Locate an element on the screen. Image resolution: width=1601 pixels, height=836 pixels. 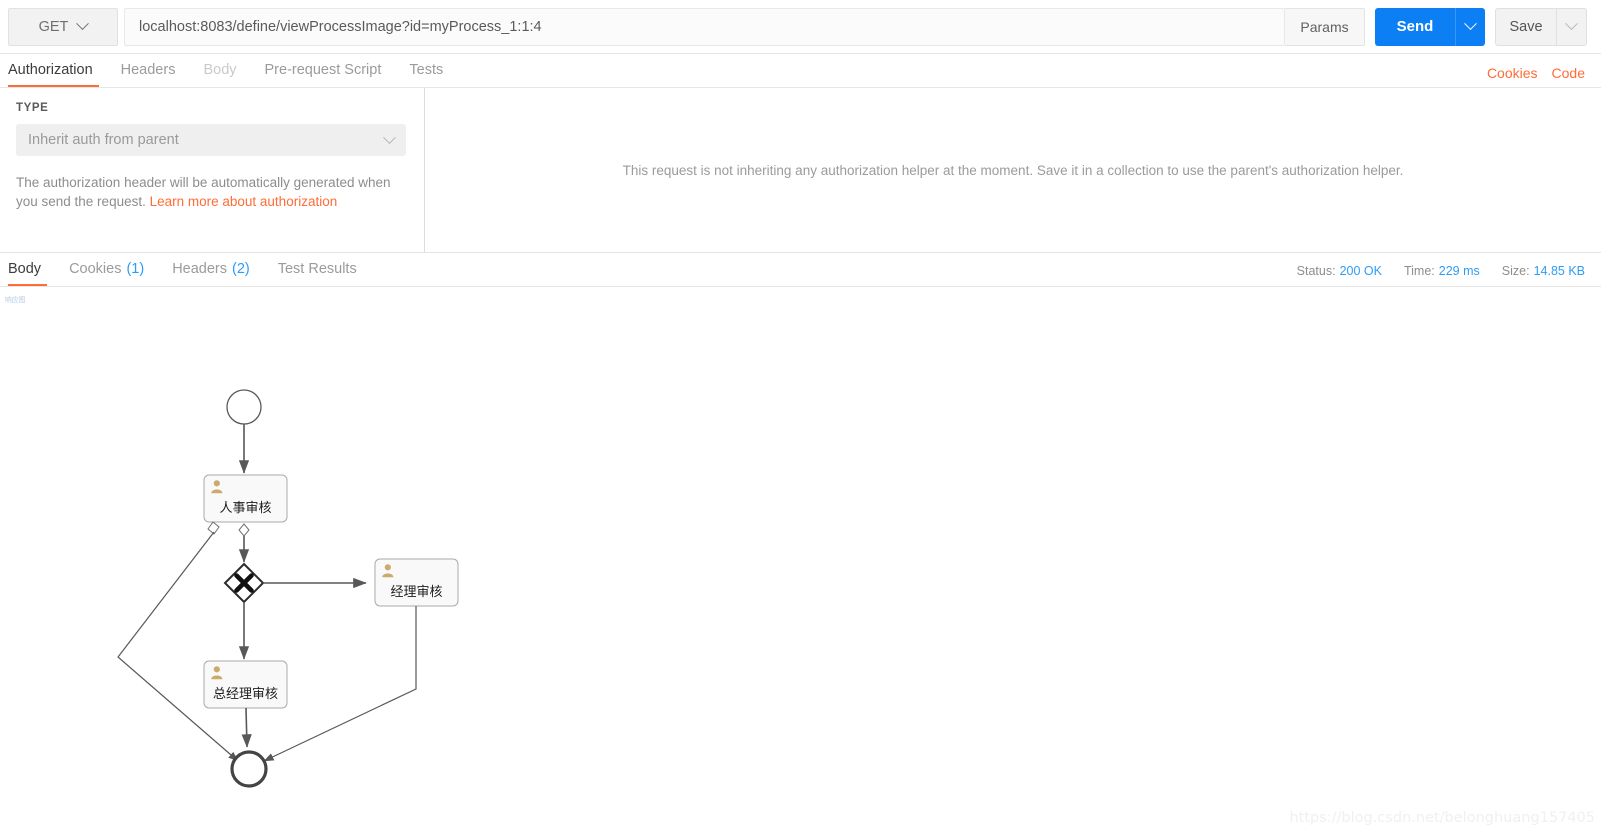
end-event-icon is located at coordinates (249, 769).